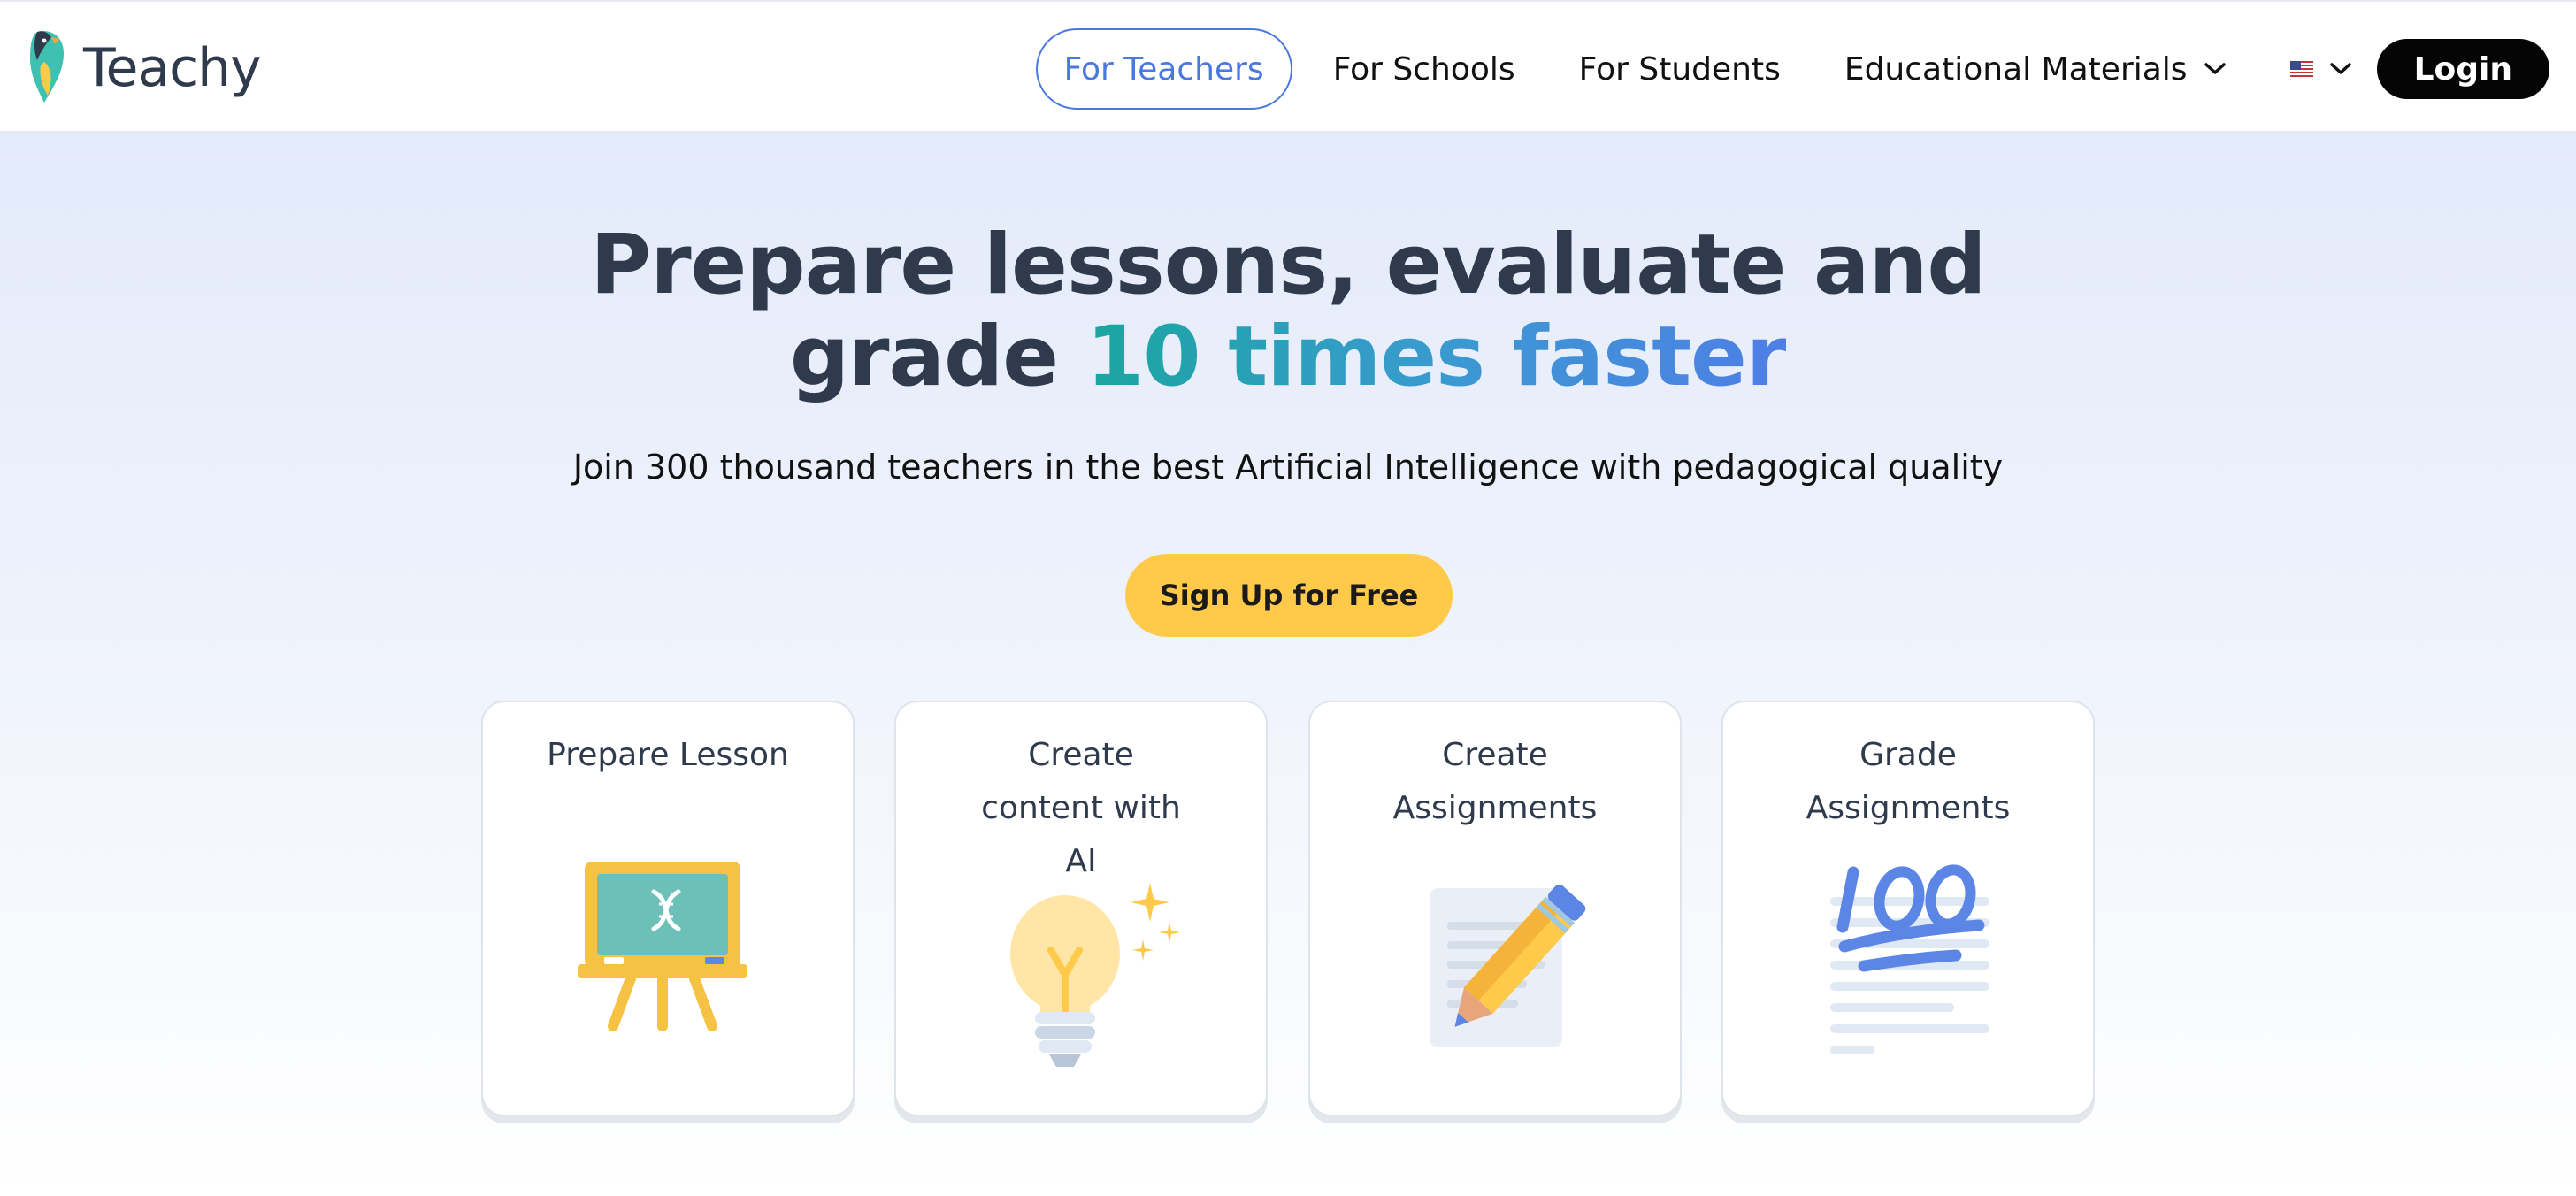 The image size is (2576, 1196). What do you see at coordinates (1508, 965) in the screenshot?
I see `pencil-paper-icon` at bounding box center [1508, 965].